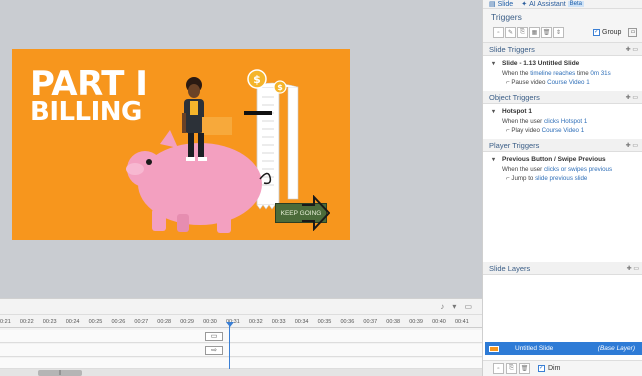  I want to click on ai-icon: ✦, so click(524, 4).